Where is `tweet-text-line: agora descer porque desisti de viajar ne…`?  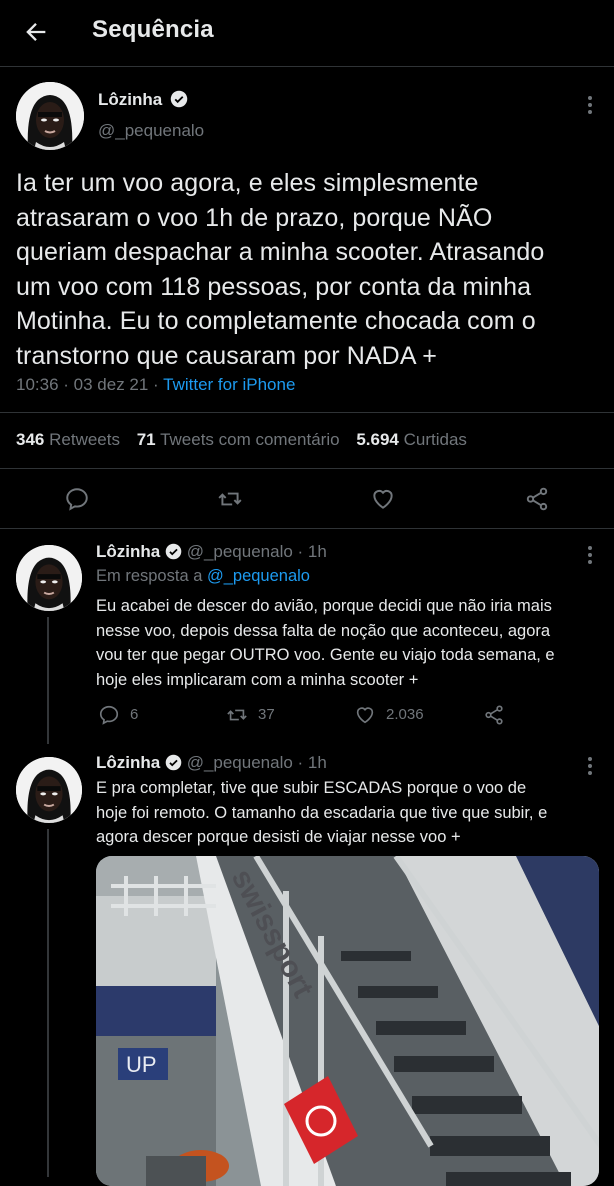 tweet-text-line: agora descer porque desisti de viajar ne… is located at coordinates (278, 837).